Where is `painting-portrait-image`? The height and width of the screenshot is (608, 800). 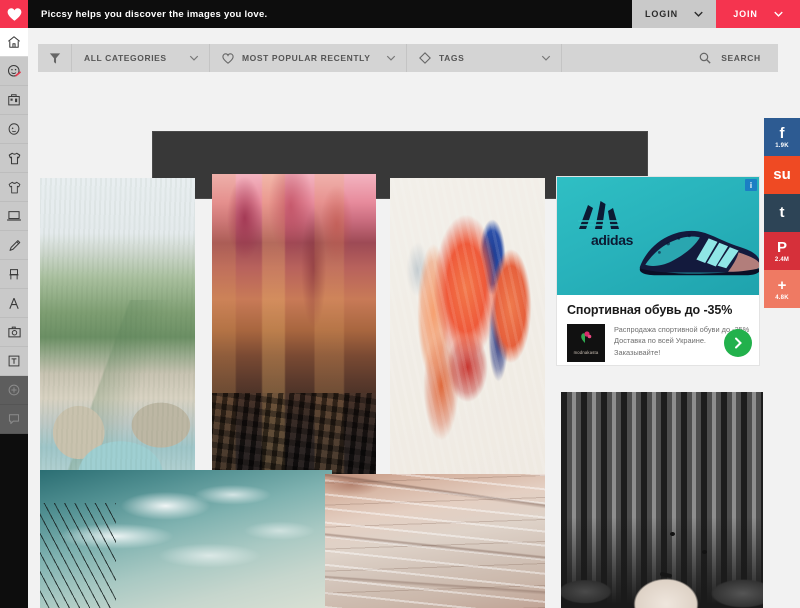
painting-portrait-image is located at coordinates (467, 330).